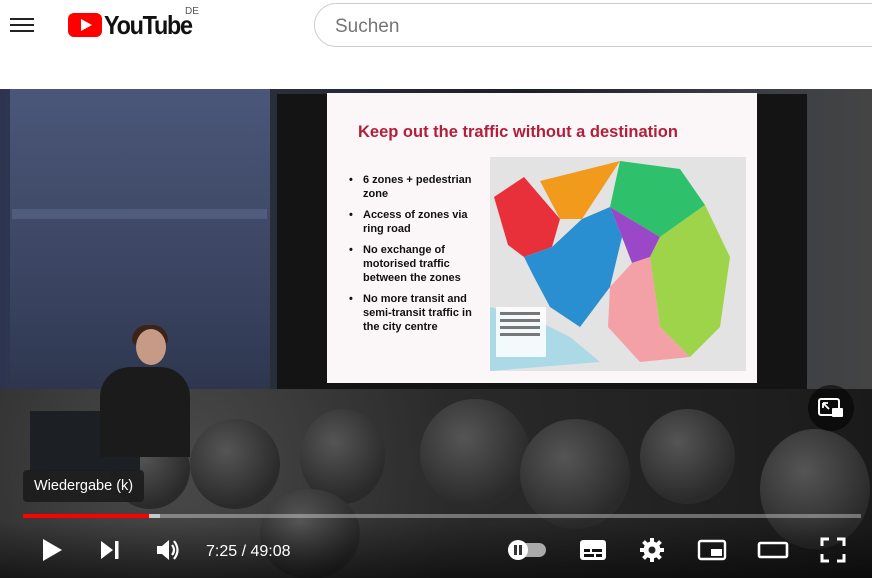 Image resolution: width=872 pixels, height=578 pixels. What do you see at coordinates (367, 26) in the screenshot?
I see `search-placeholder: Suchen` at bounding box center [367, 26].